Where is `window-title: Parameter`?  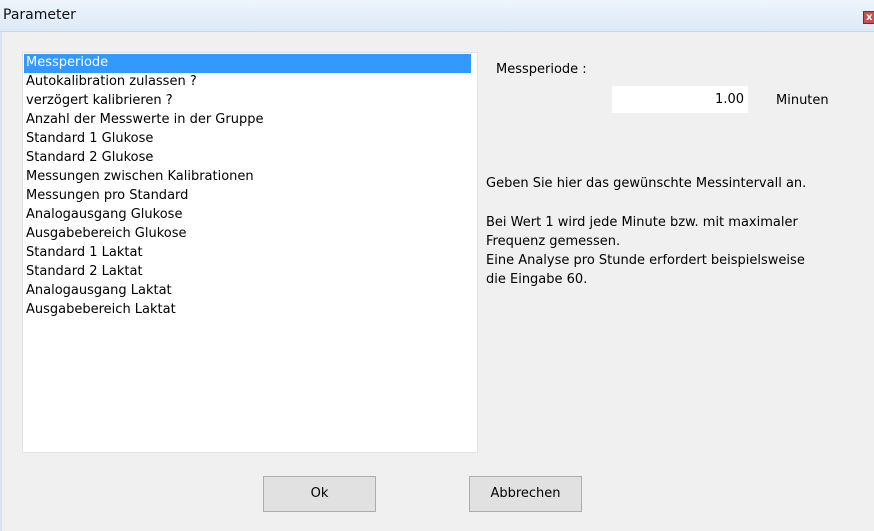
window-title: Parameter is located at coordinates (39, 15).